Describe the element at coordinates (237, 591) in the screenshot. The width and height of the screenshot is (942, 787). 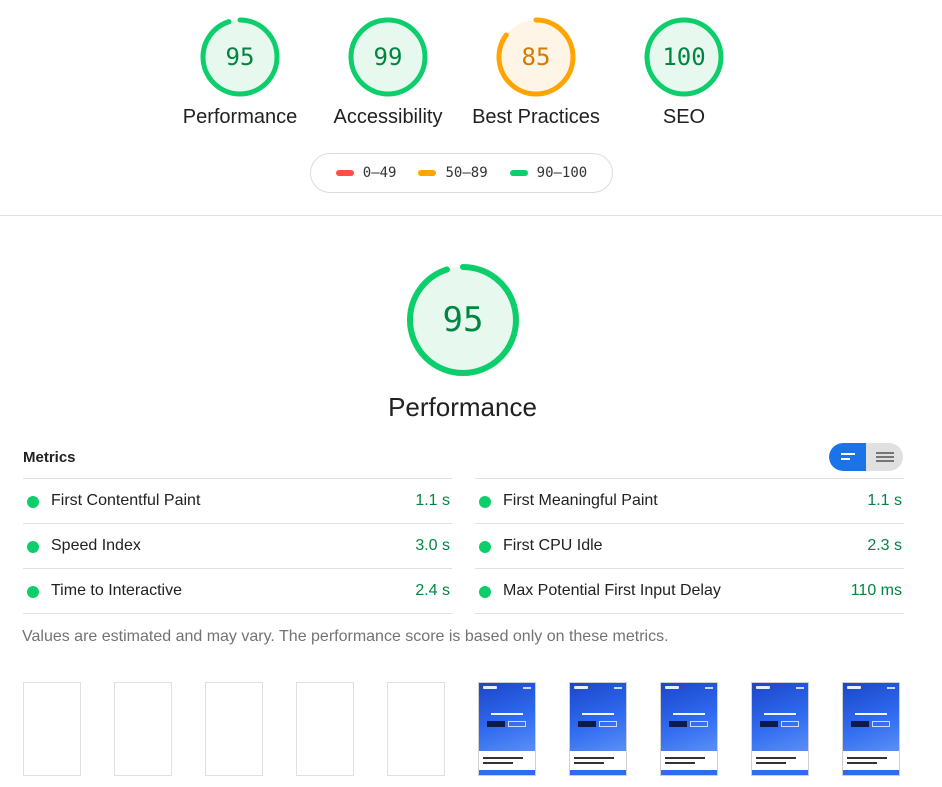
I see `metric-row: Time to Interactive 2.4 s` at that location.